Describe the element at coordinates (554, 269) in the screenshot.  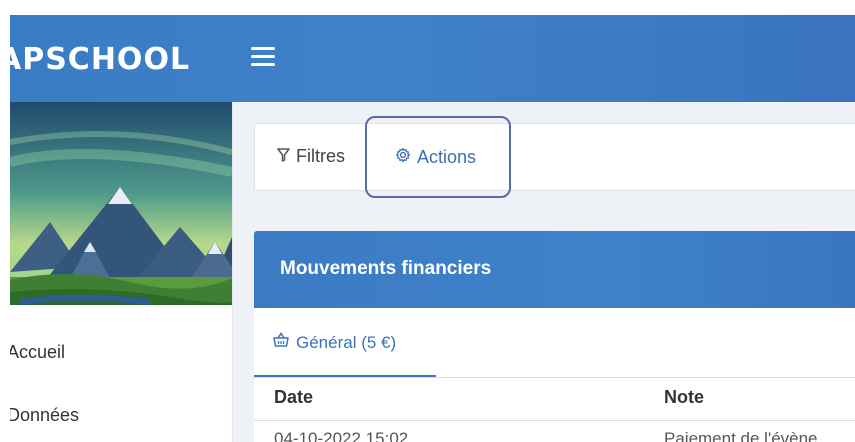
I see `card-header: Mouvements financiers` at that location.